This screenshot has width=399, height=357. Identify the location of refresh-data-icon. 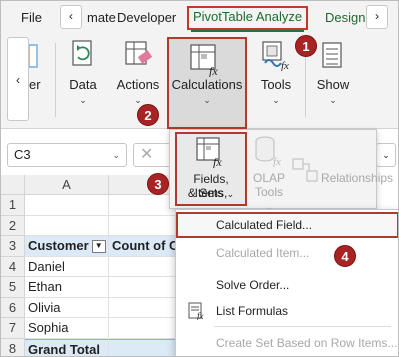
(82, 53).